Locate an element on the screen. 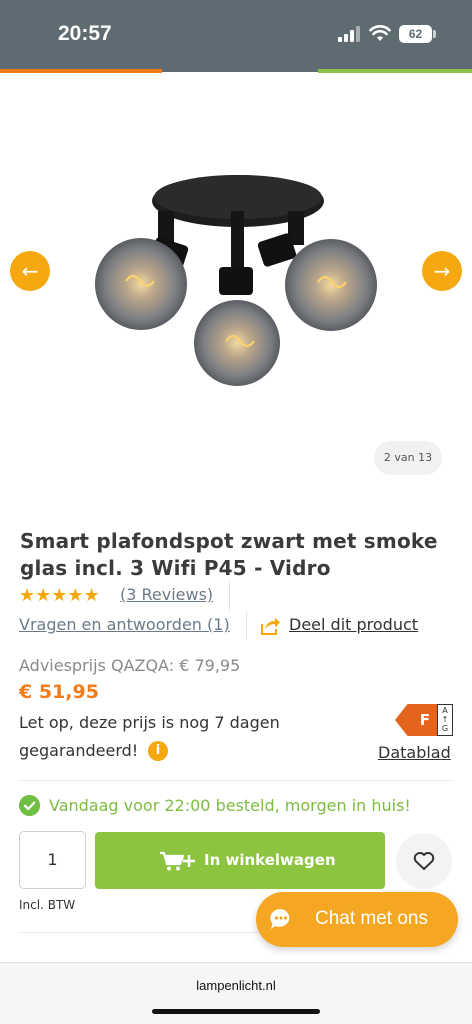  status-bar: 20:57 62 is located at coordinates (236, 36).